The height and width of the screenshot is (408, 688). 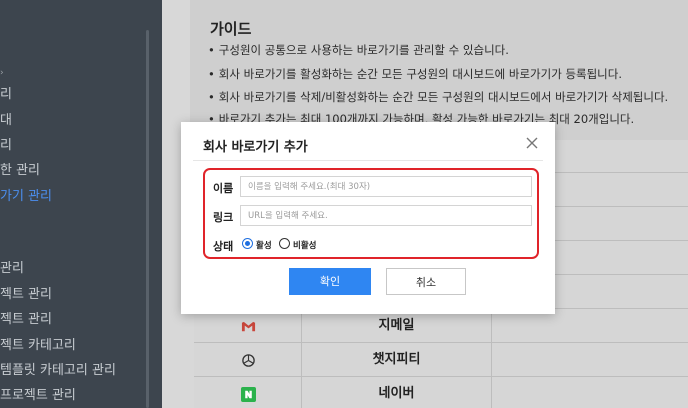 What do you see at coordinates (426, 281) in the screenshot?
I see `cancel-button: 취소` at bounding box center [426, 281].